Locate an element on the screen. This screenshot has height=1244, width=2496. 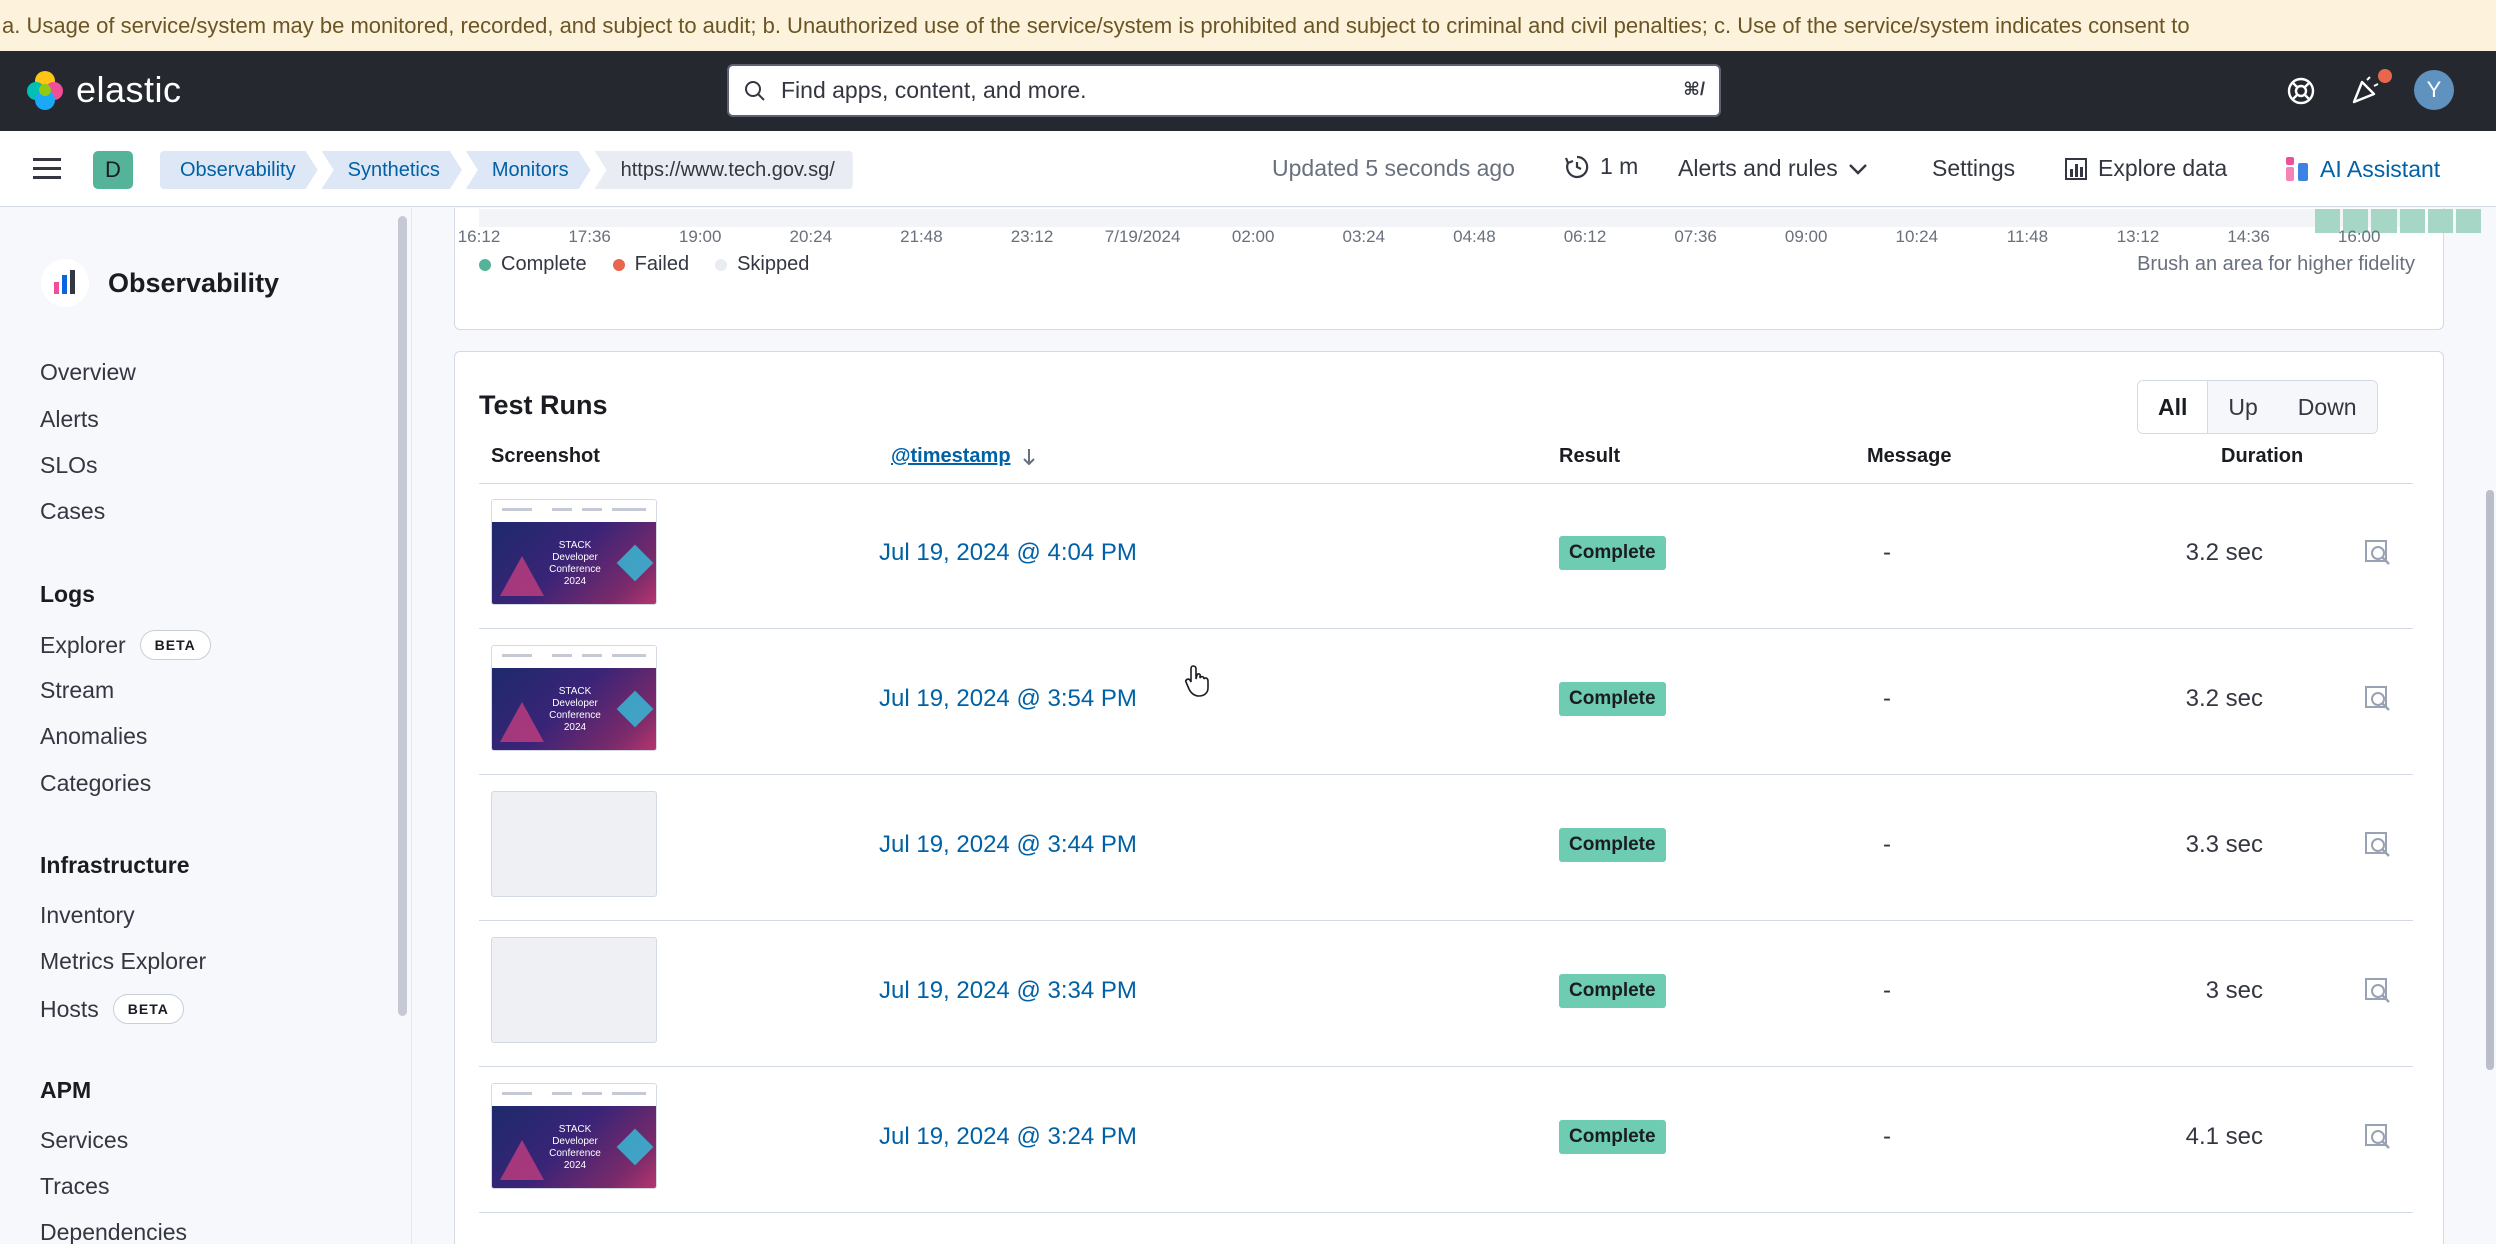
settings-label: Settings is located at coordinates (1974, 168).